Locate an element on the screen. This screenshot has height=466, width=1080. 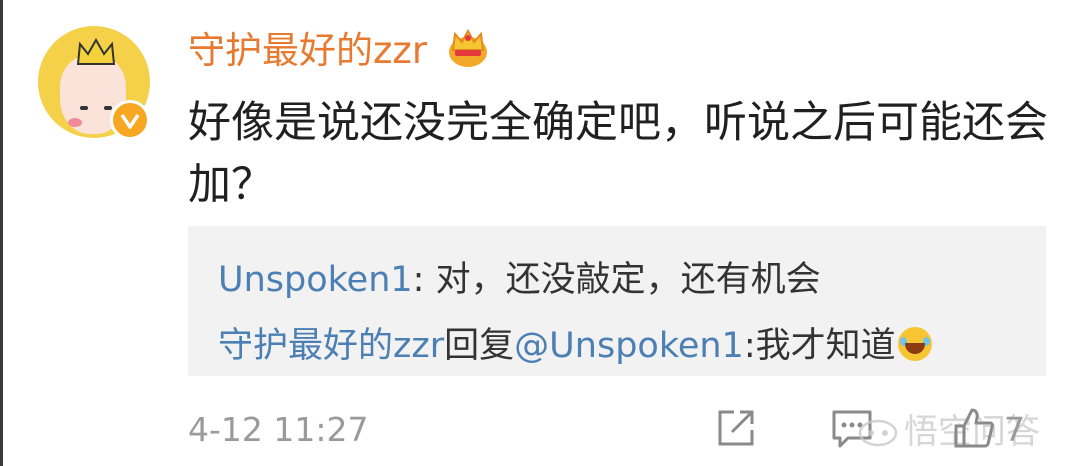
comment-username: 守护最好的zzr is located at coordinates (307, 51).